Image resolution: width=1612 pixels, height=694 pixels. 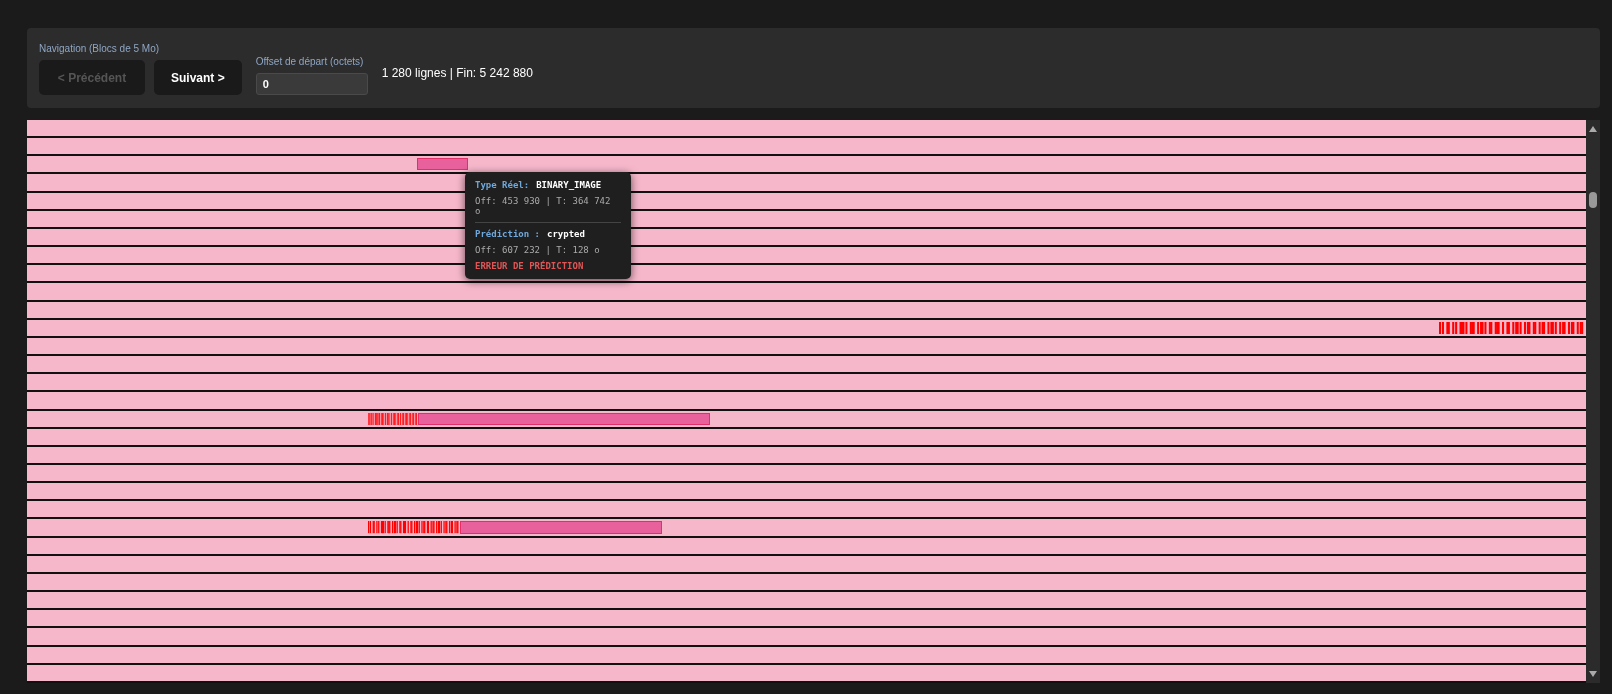 What do you see at coordinates (1593, 401) in the screenshot?
I see `scrollbar` at bounding box center [1593, 401].